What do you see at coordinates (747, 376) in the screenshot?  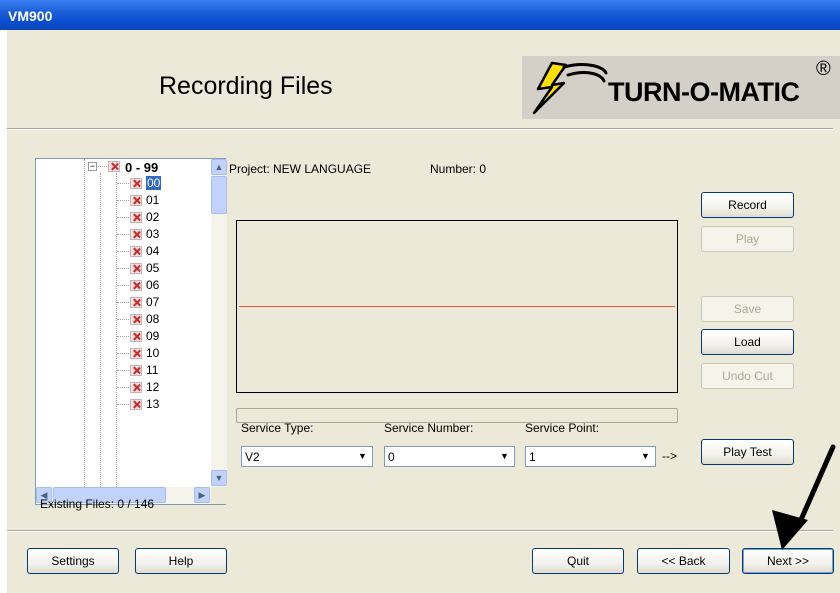 I see `undo-cut-button: Undo Cut` at bounding box center [747, 376].